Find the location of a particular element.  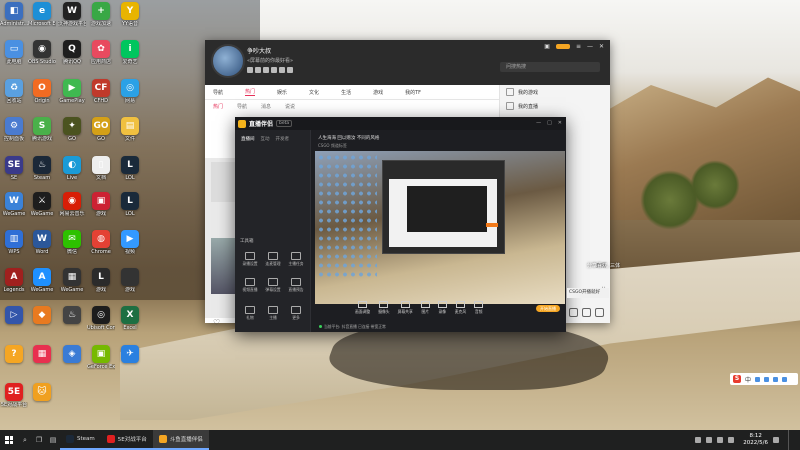

toolbar-button: 麦克风 is located at coordinates (460, 308).